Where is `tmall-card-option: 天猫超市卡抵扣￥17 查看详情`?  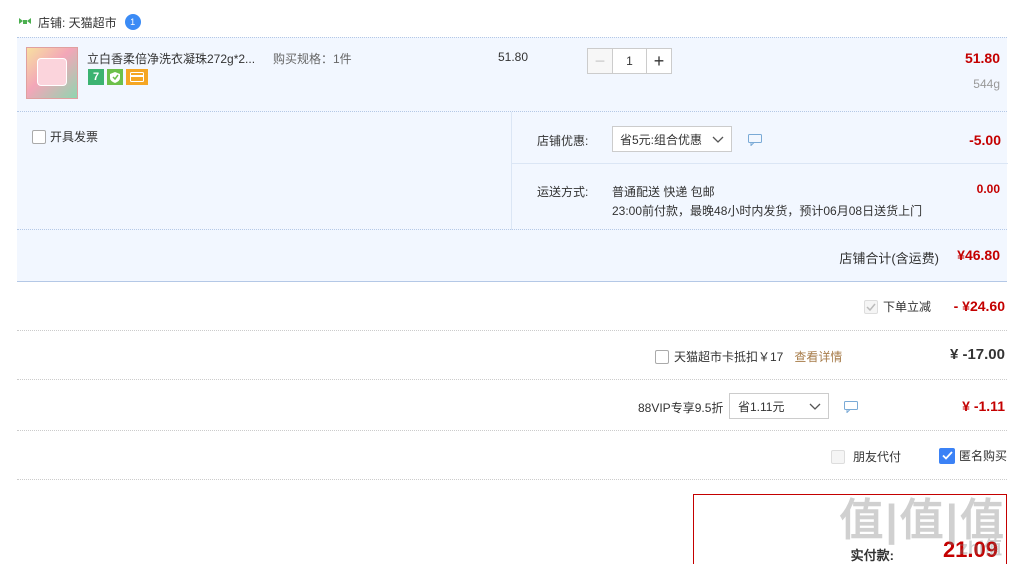 tmall-card-option: 天猫超市卡抵扣￥17 查看详情 is located at coordinates (748, 356).